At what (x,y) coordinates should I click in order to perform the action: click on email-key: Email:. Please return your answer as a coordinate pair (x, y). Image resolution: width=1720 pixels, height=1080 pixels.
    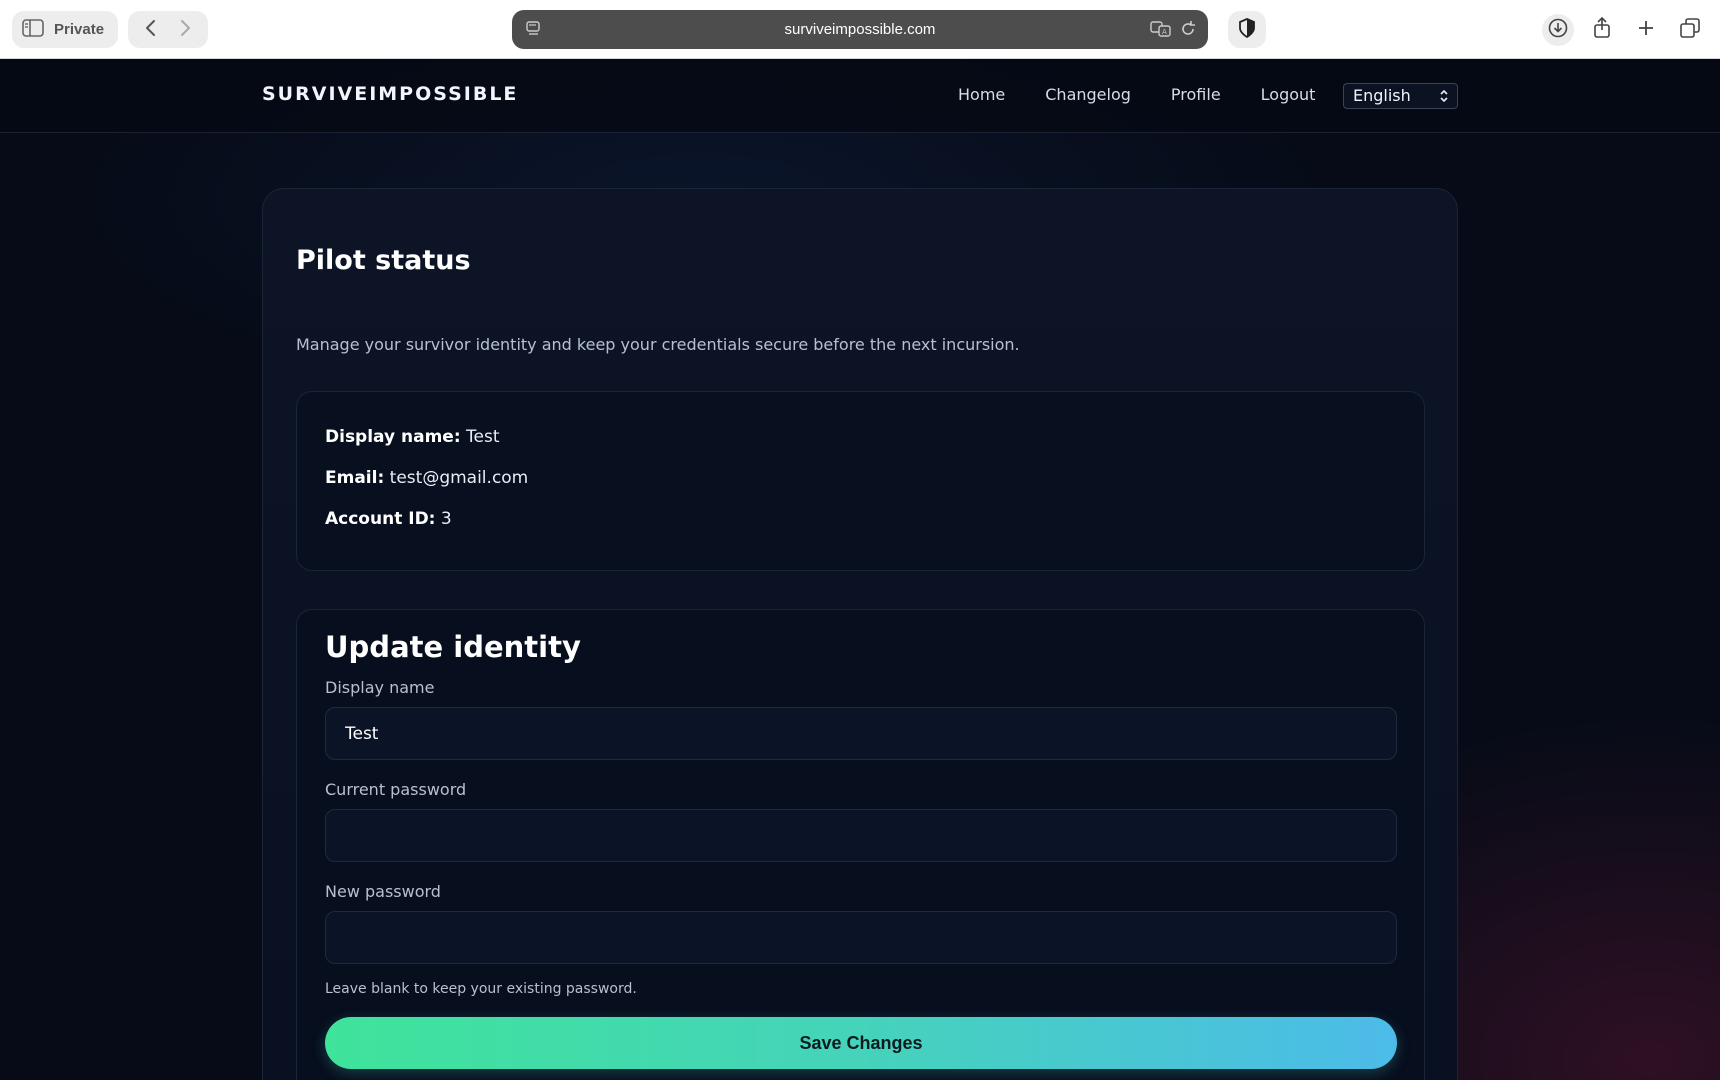
    Looking at the image, I should click on (355, 478).